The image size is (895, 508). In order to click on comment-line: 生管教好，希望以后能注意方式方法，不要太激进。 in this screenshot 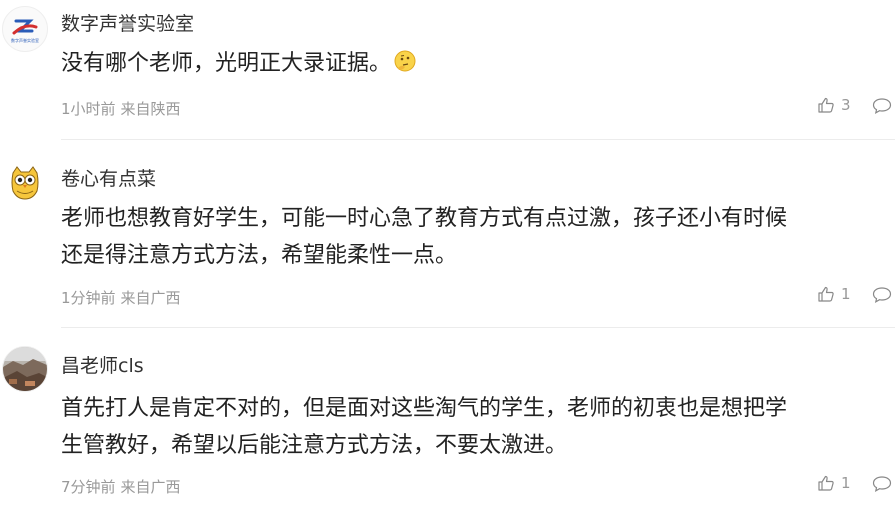, I will do `click(314, 445)`.